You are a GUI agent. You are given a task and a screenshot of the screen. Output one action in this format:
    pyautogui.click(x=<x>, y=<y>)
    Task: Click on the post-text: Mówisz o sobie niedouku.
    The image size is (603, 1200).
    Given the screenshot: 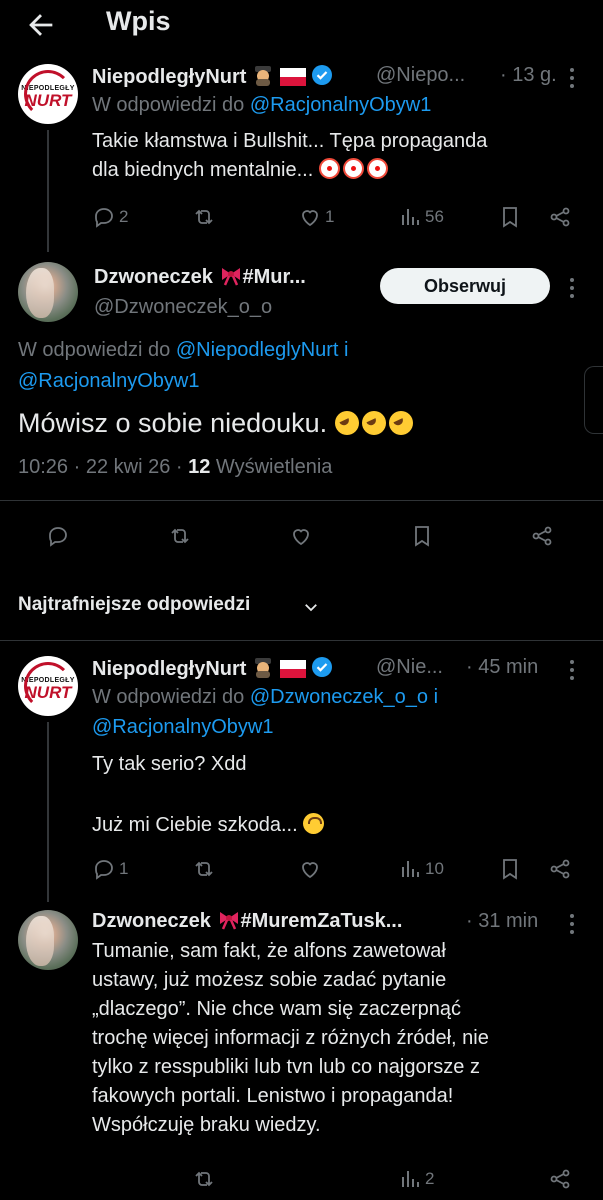 What is the action you would take?
    pyautogui.click(x=217, y=423)
    